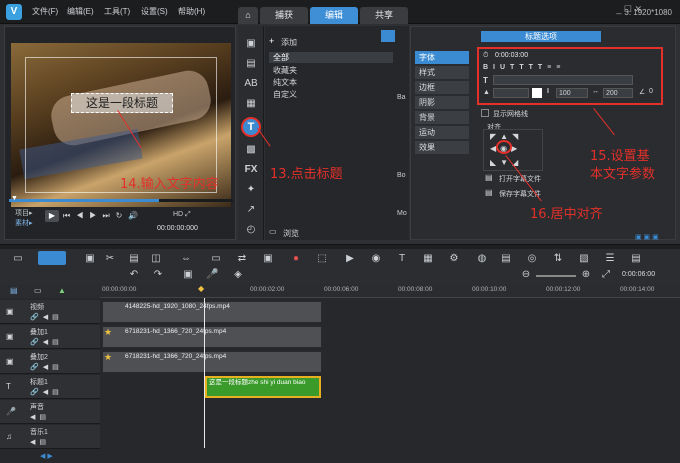 The width and height of the screenshot is (680, 463). What do you see at coordinates (191, 11) in the screenshot?
I see `menu-help: 帮助(H)` at bounding box center [191, 11].